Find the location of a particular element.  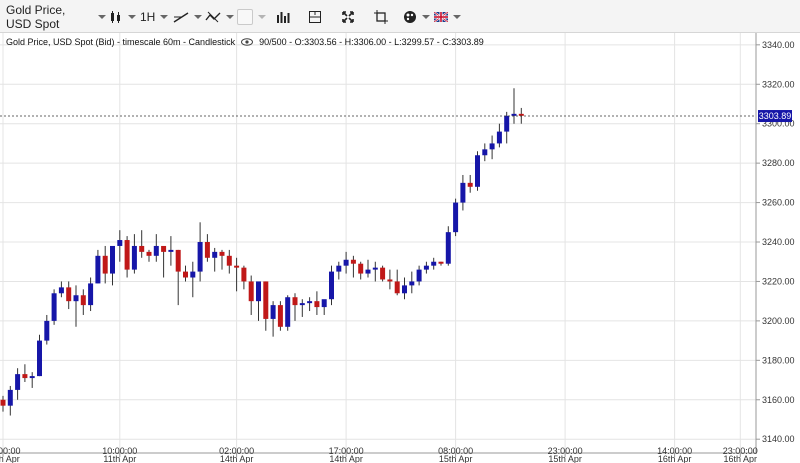

price-tick-label: 3260.00 is located at coordinates (778, 203).